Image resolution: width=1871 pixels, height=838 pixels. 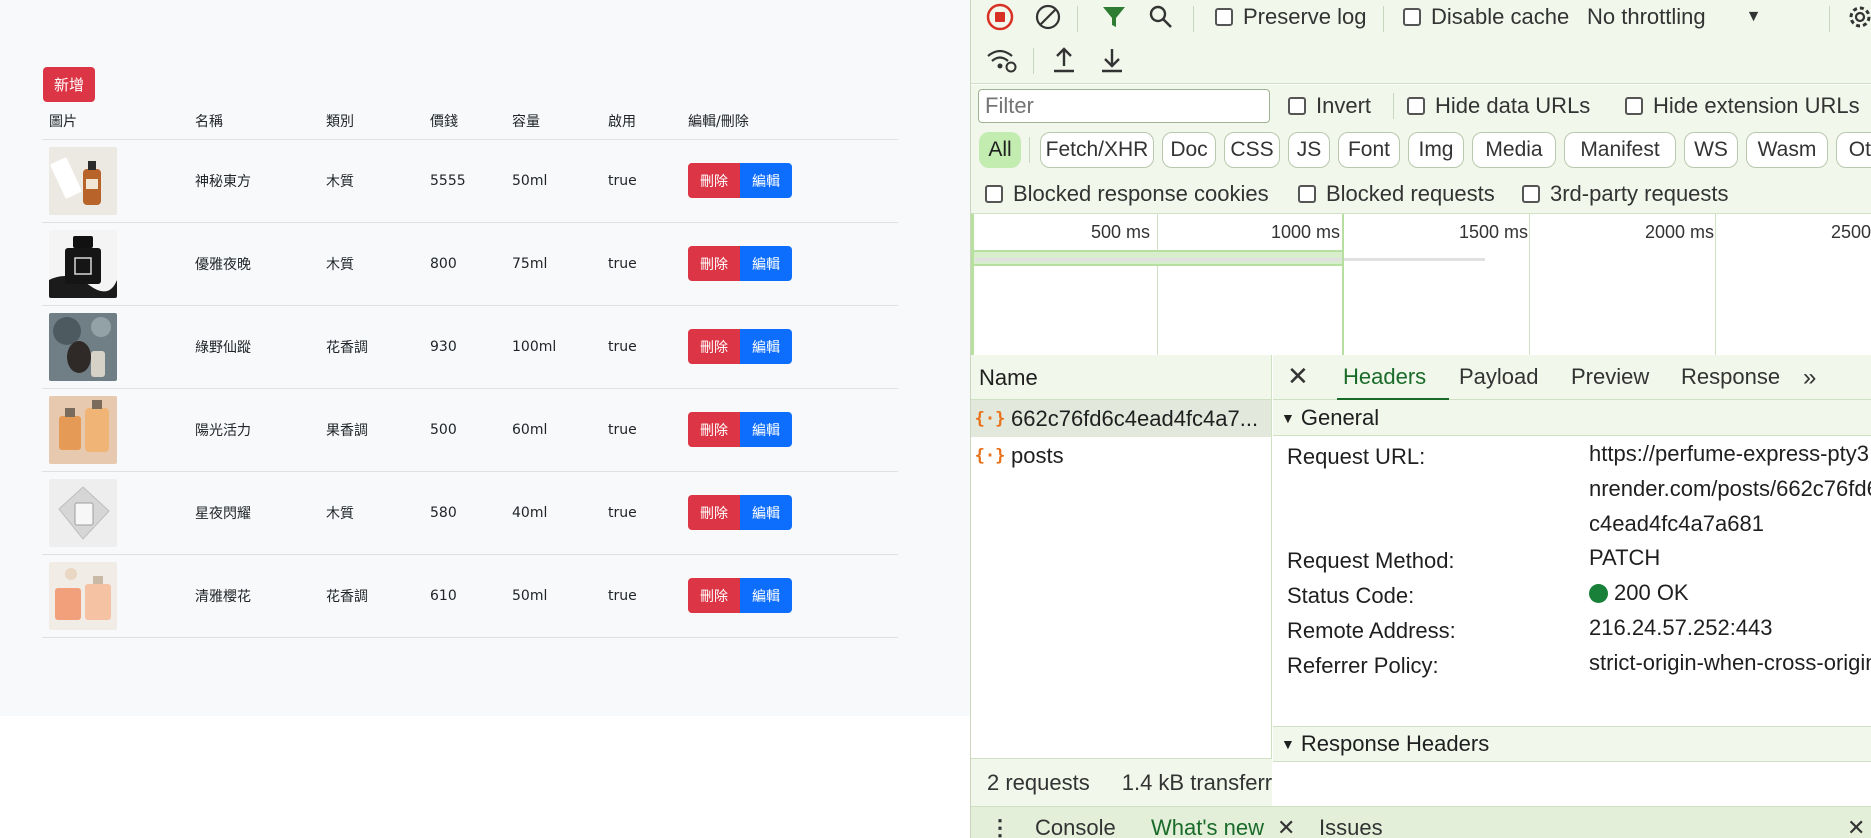 What do you see at coordinates (1371, 630) in the screenshot?
I see `remote-address-key: Remote Address:` at bounding box center [1371, 630].